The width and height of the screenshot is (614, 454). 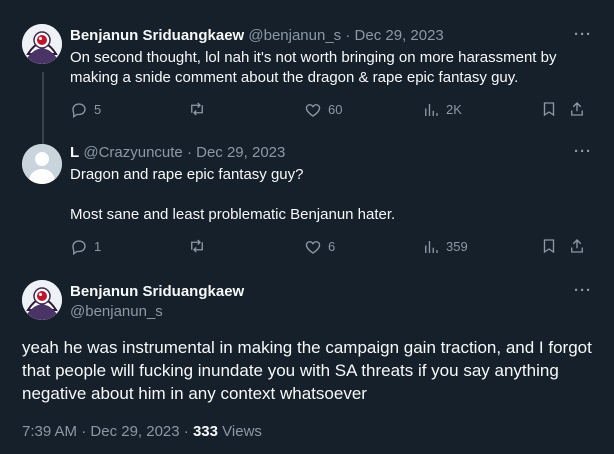 I want to click on default-person-avatar-icon, so click(x=42, y=164).